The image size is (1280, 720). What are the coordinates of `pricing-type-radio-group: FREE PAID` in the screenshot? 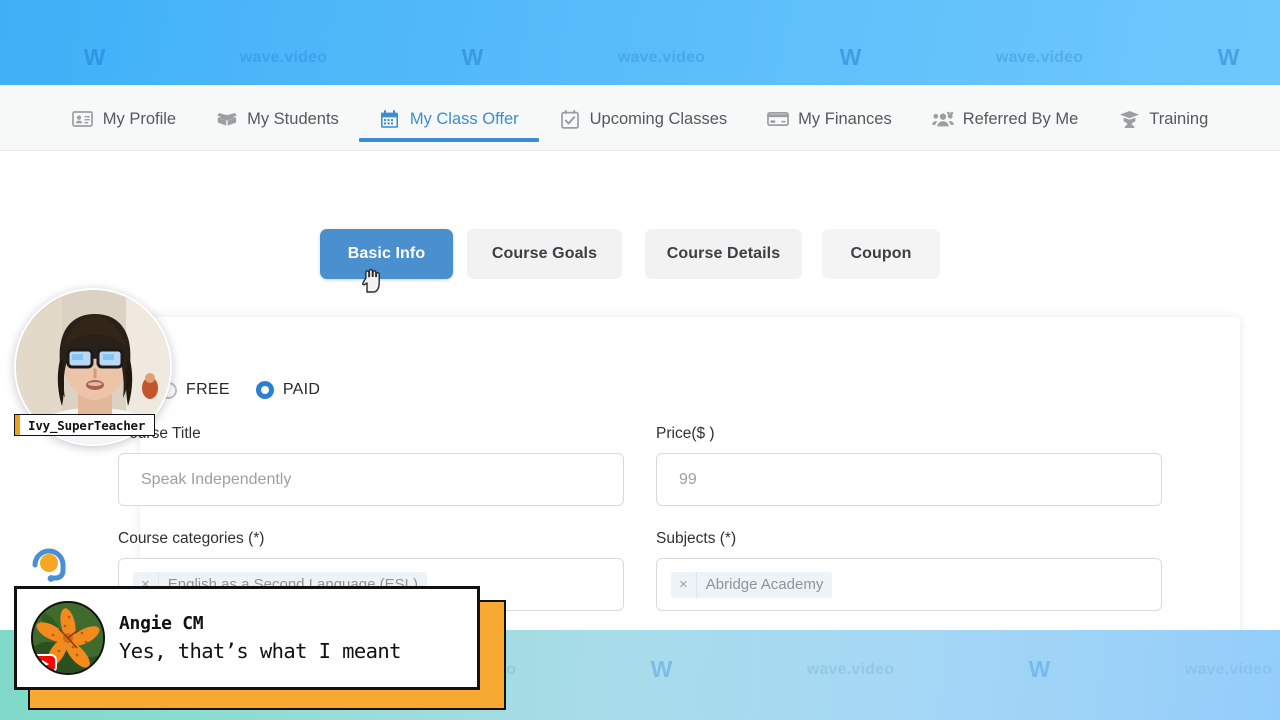 It's located at (240, 390).